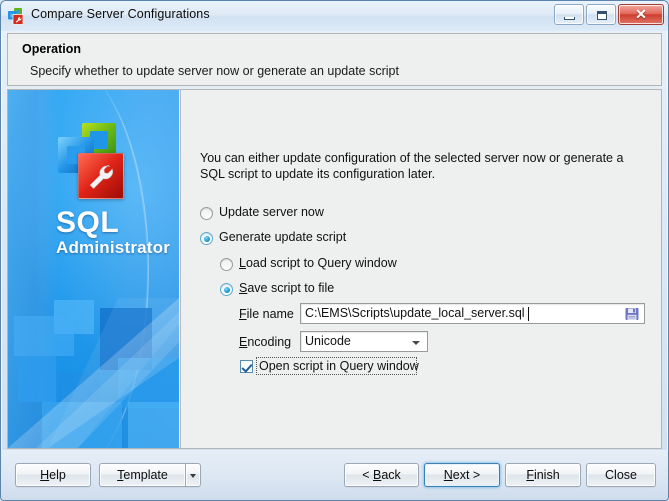 The image size is (669, 501). I want to click on next-button: Next >, so click(462, 475).